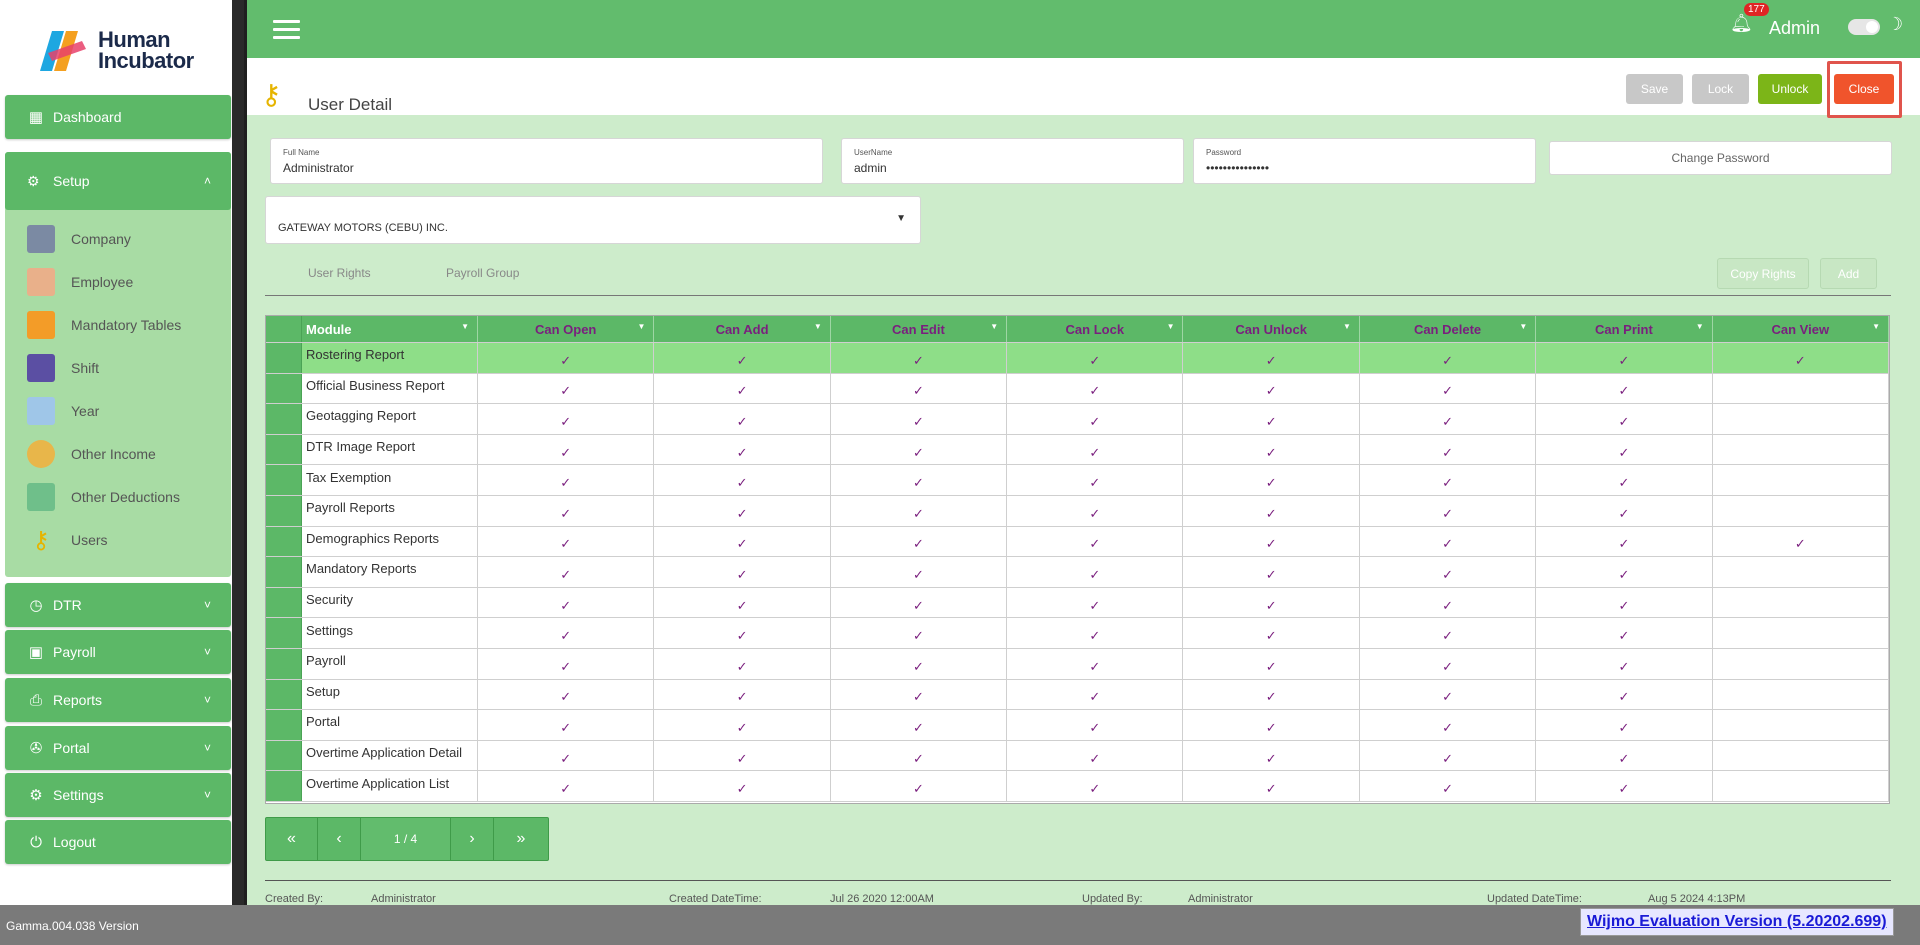  What do you see at coordinates (118, 700) in the screenshot?
I see `nav-reports: ⎙ Reports ˅` at bounding box center [118, 700].